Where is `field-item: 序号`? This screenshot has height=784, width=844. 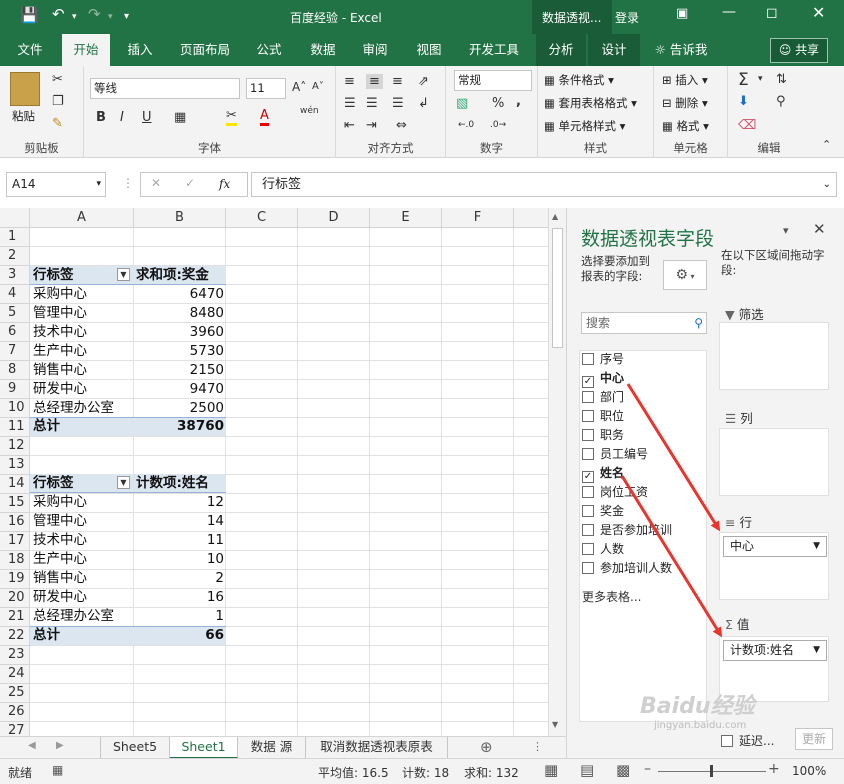
field-item: 序号 is located at coordinates (603, 359).